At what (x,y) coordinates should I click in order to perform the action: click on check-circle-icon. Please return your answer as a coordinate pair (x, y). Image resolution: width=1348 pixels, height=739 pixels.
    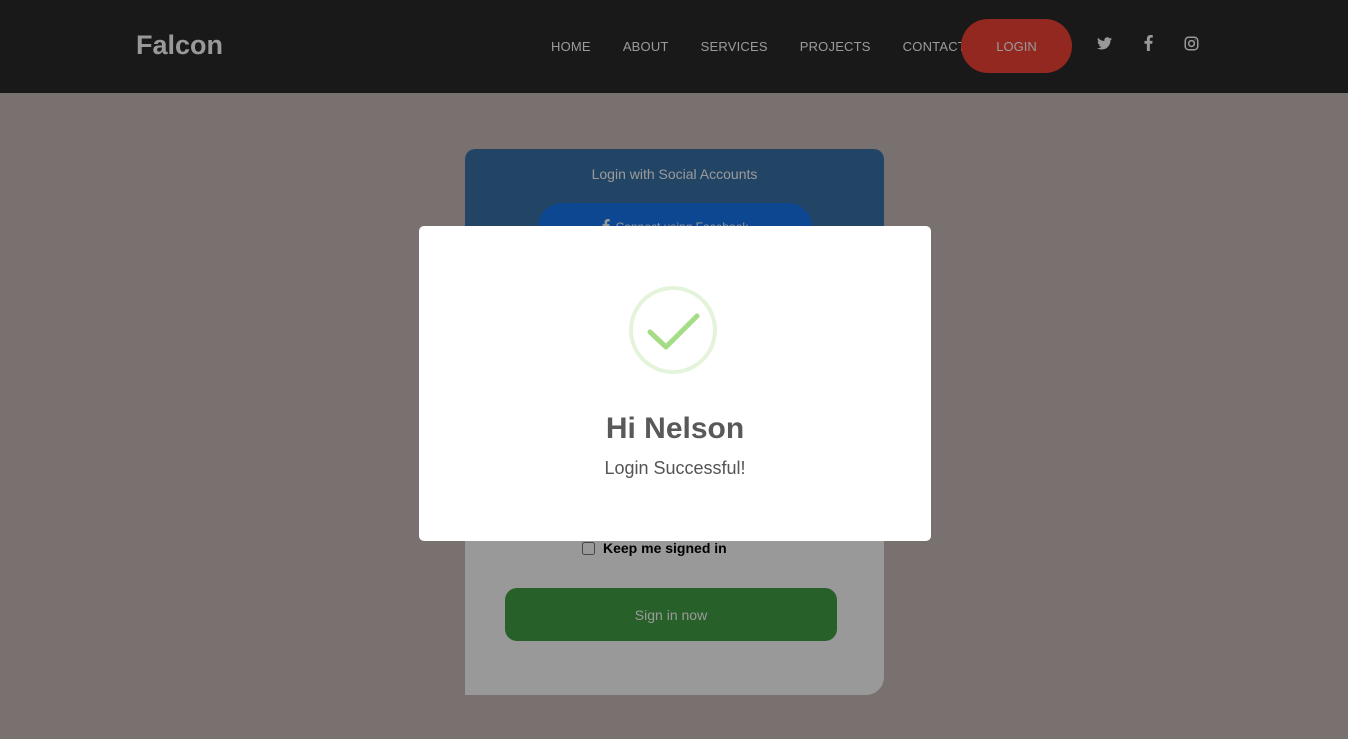
    Looking at the image, I should click on (673, 330).